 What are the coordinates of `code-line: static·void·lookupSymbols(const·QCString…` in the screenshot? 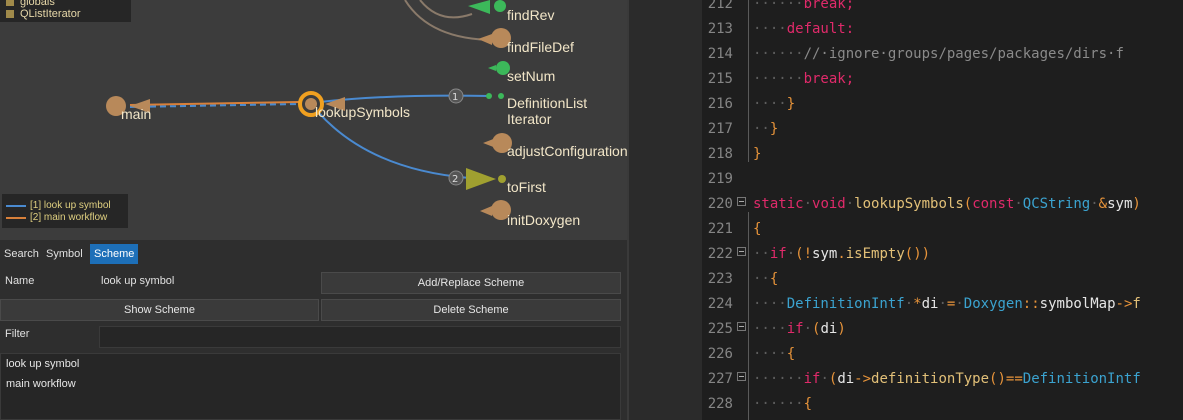 It's located at (947, 204).